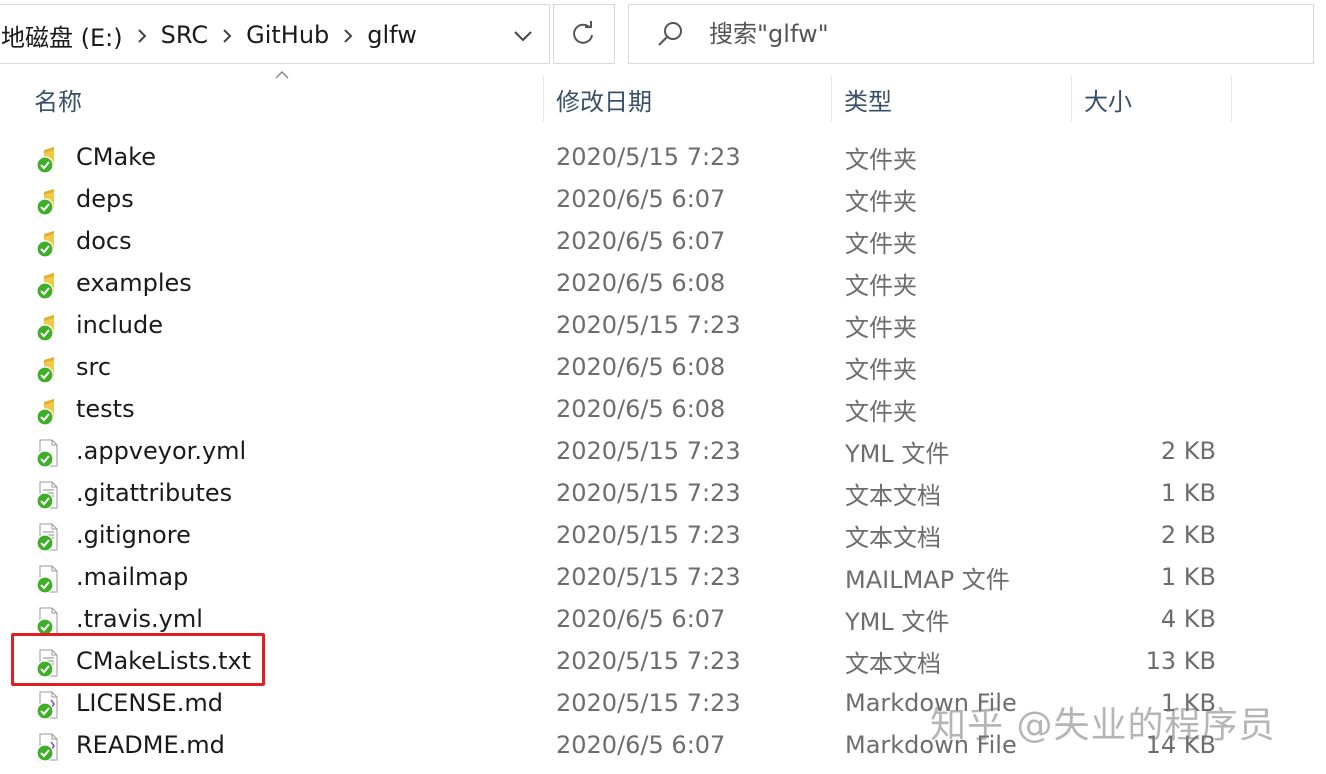 This screenshot has height=774, width=1326. I want to click on search-icon, so click(670, 34).